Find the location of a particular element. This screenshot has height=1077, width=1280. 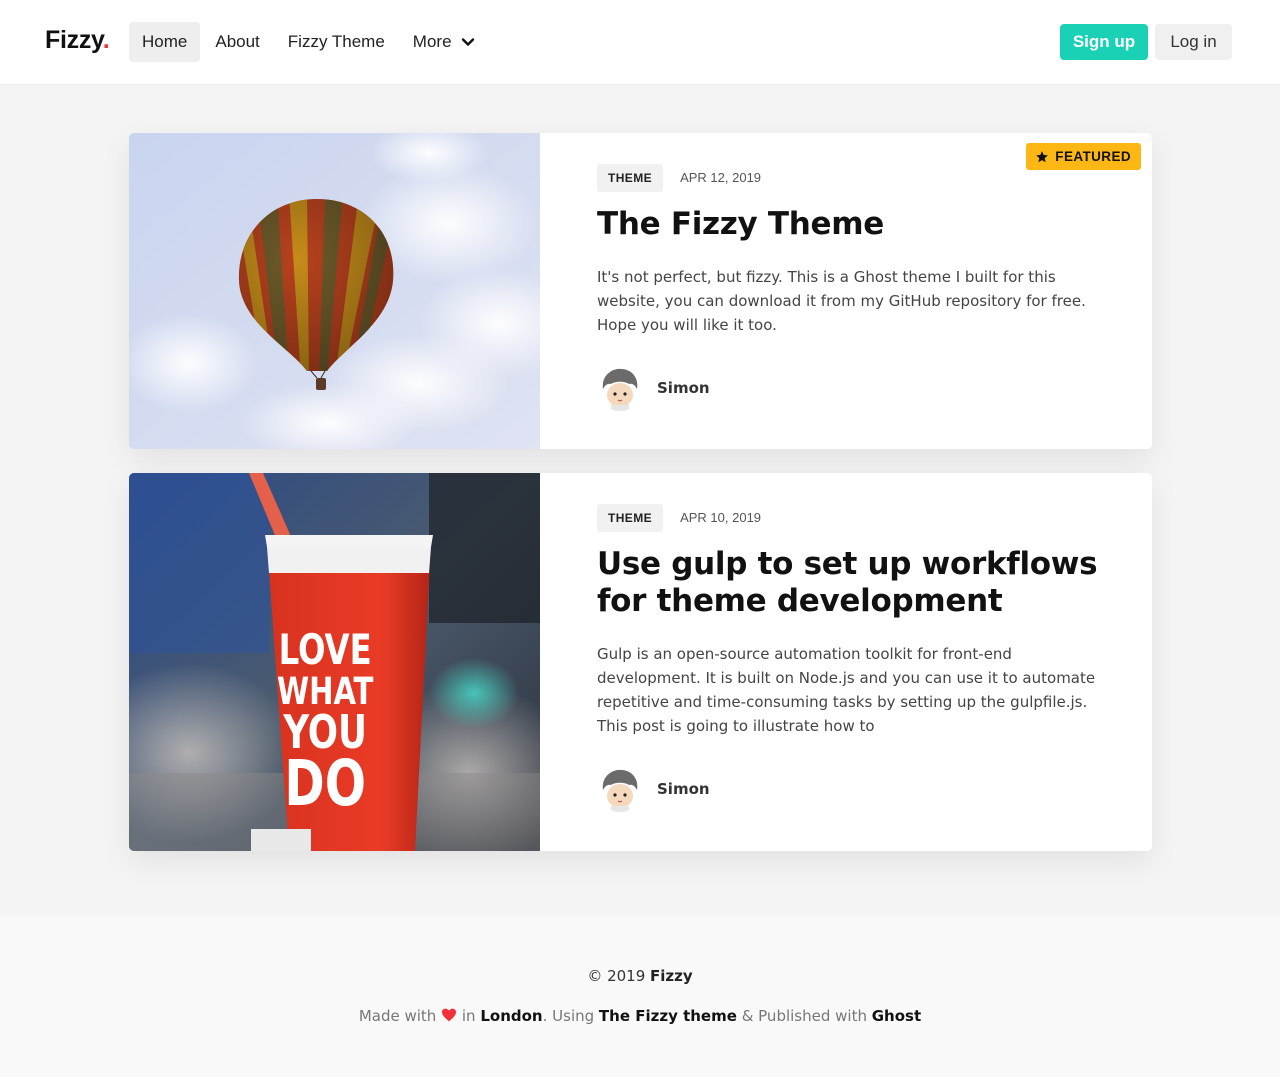

nav-more-label: More is located at coordinates (432, 41).